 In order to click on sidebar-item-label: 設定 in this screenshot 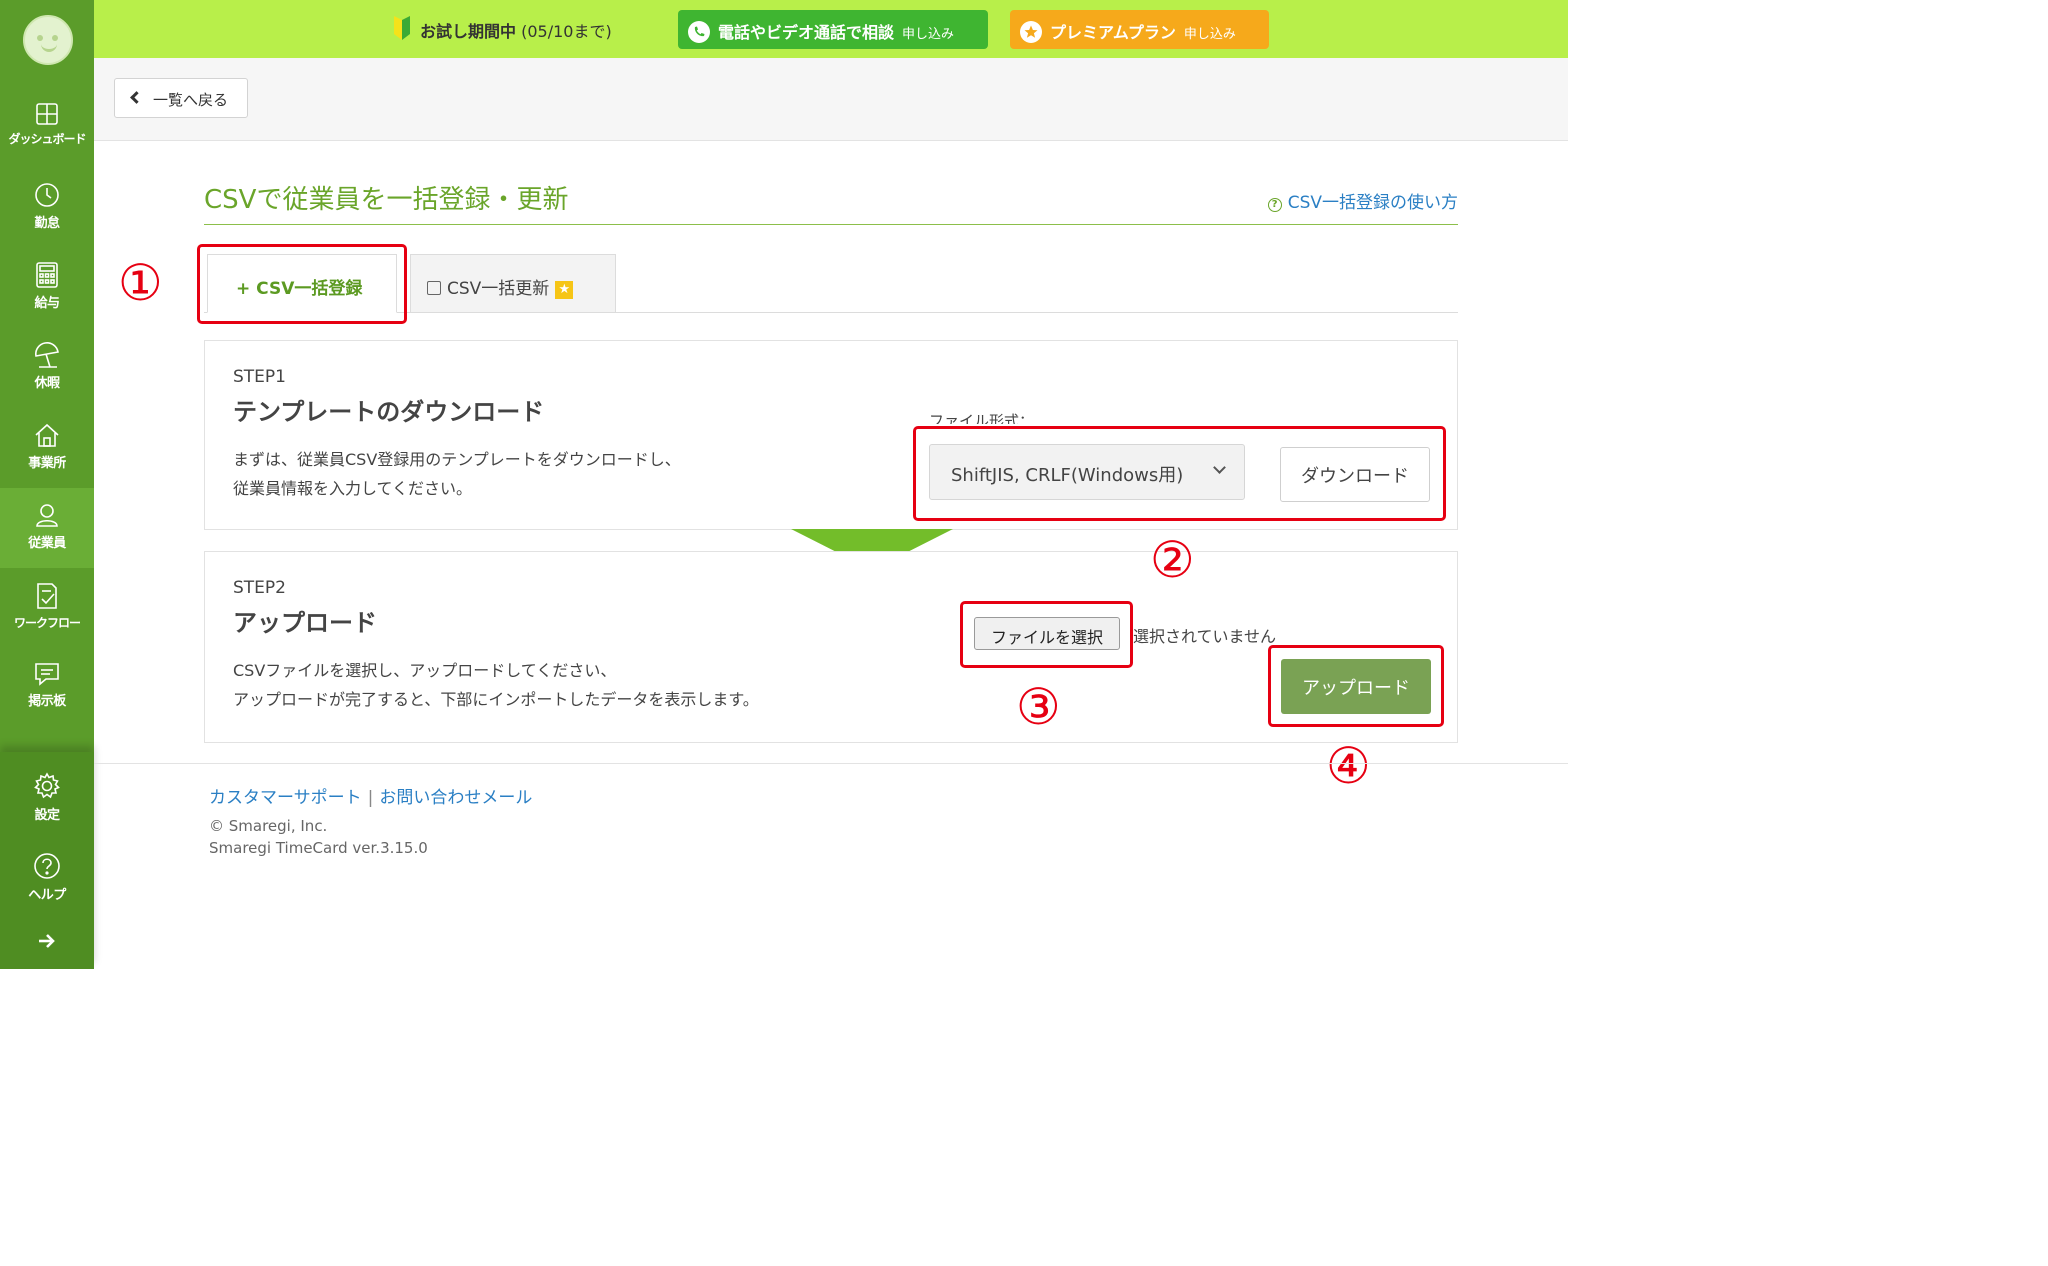, I will do `click(47, 815)`.